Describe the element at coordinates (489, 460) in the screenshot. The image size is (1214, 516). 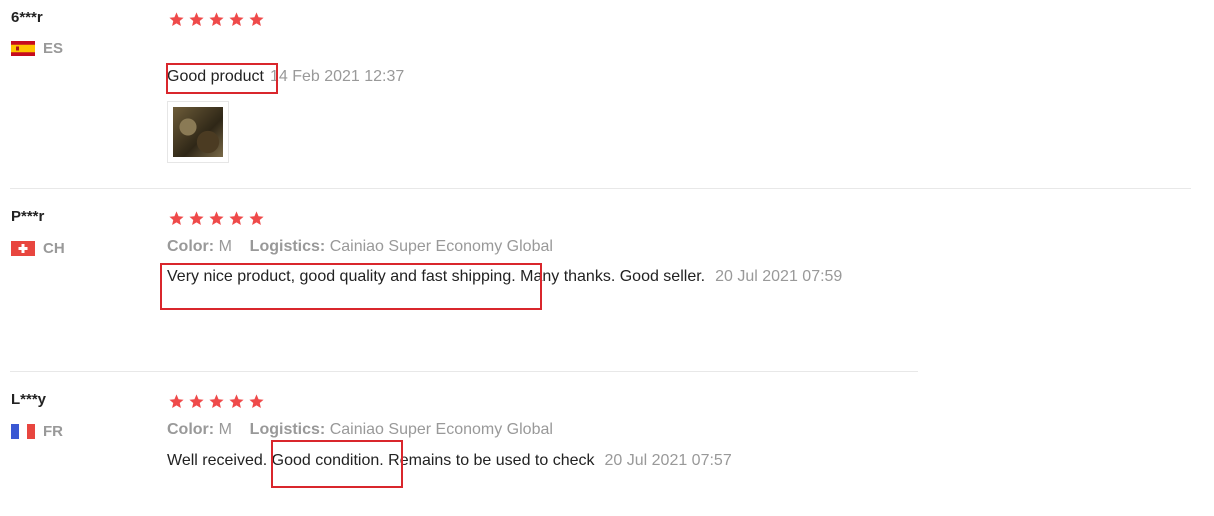
I see `review-text-rest: Remains to be used to check` at that location.